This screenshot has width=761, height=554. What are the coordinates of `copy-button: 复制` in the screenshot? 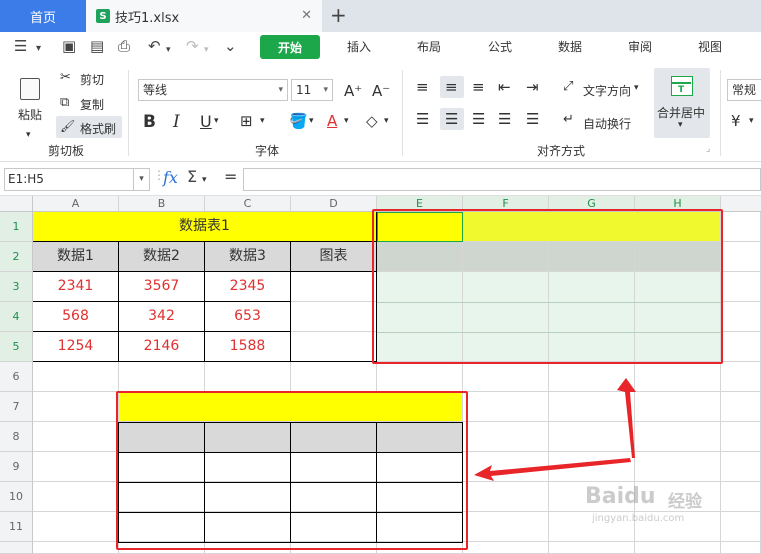 It's located at (92, 104).